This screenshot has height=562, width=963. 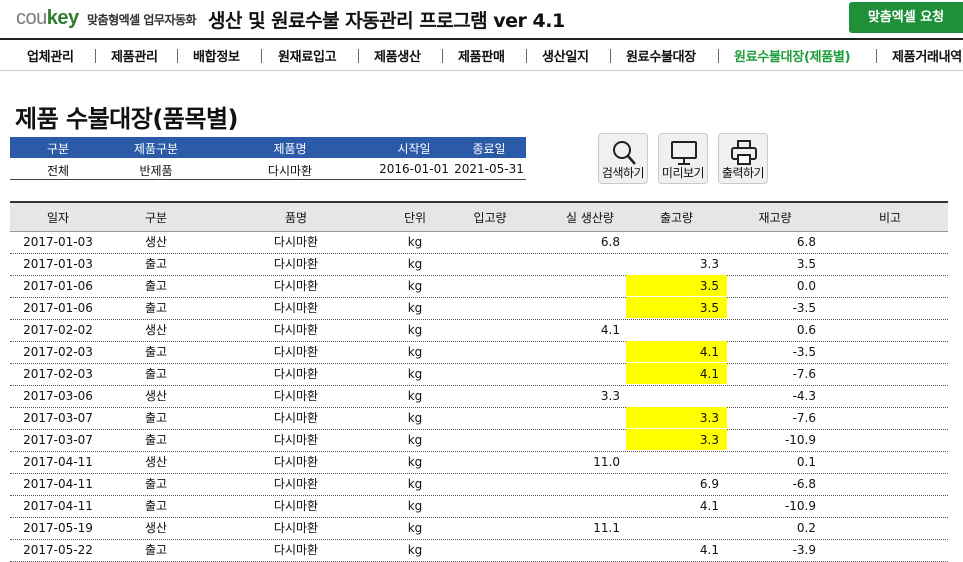 I want to click on row-date: 2017-04-11, so click(x=58, y=484).